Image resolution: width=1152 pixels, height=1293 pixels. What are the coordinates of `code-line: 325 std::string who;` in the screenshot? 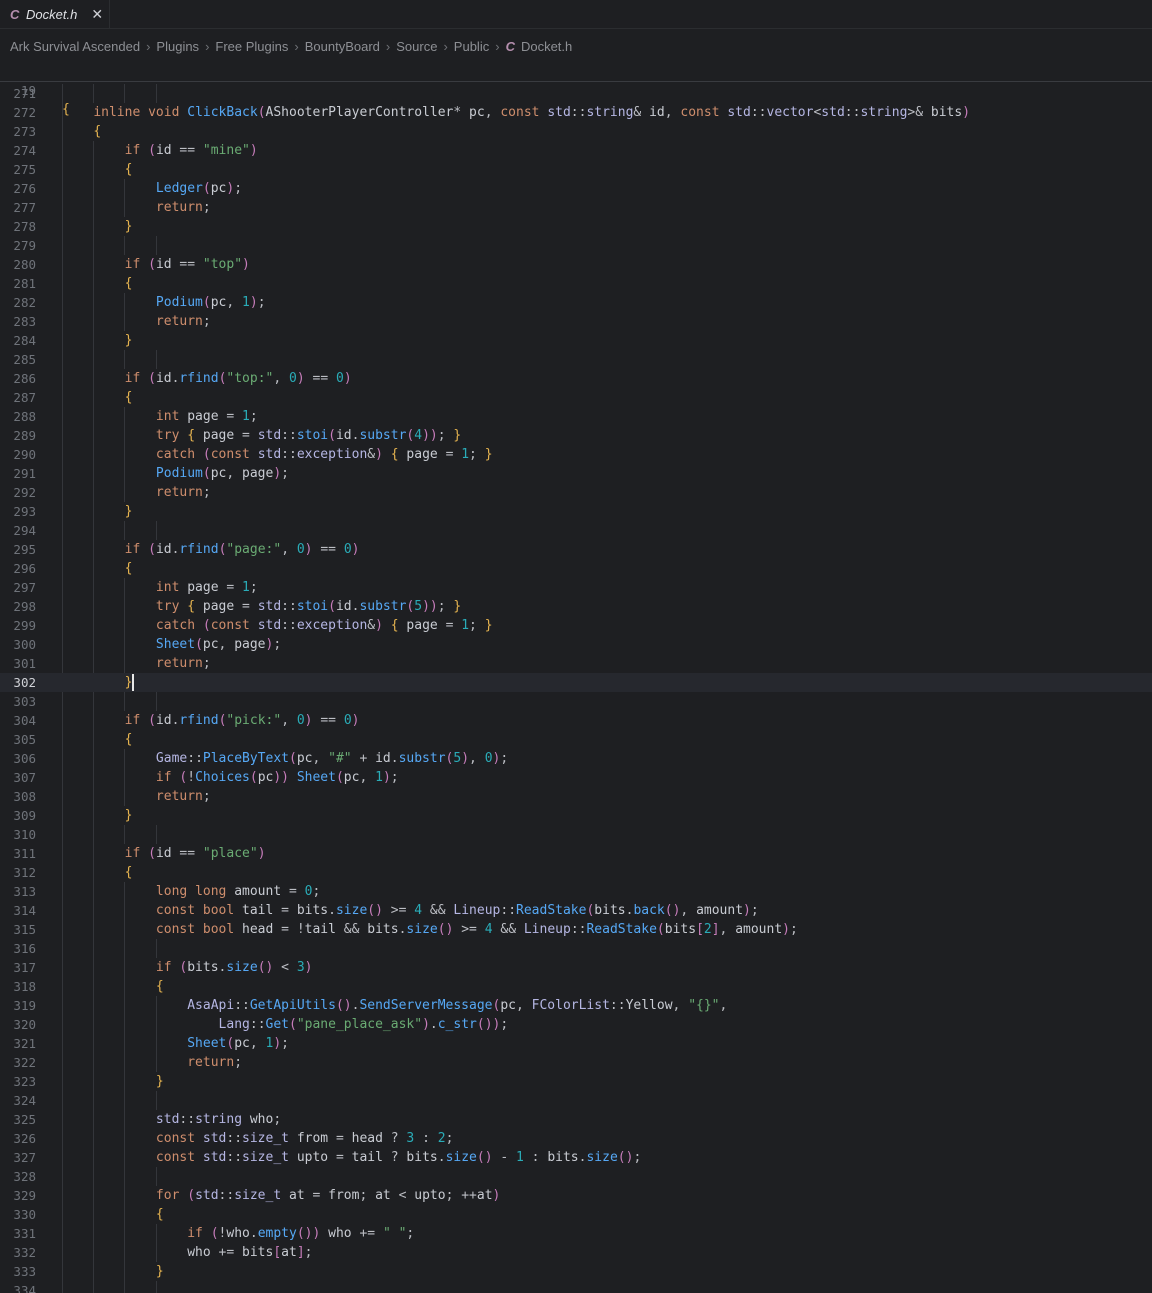 It's located at (576, 1119).